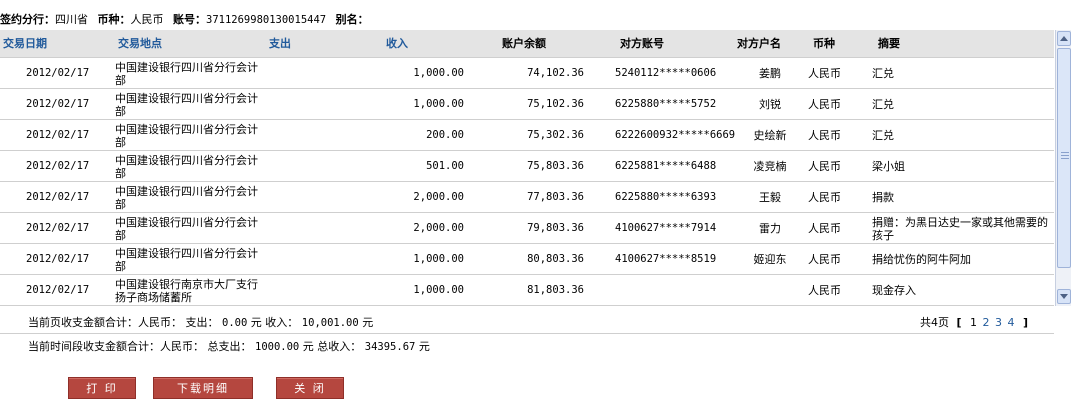  I want to click on branch-label: 签约分行：, so click(27, 19).